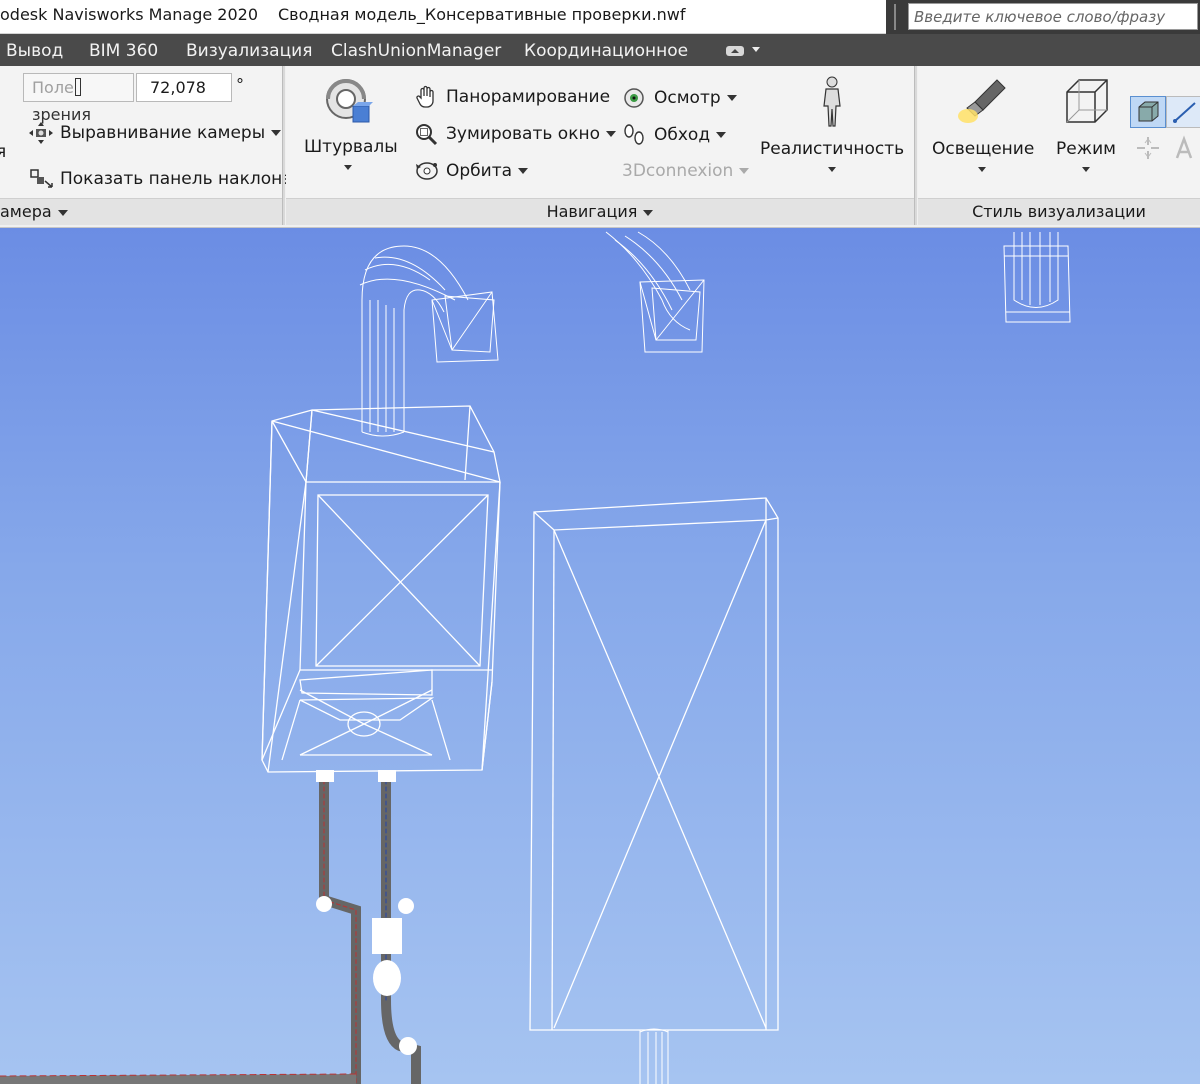 The width and height of the screenshot is (1200, 1084). I want to click on line-icon, so click(1184, 112).